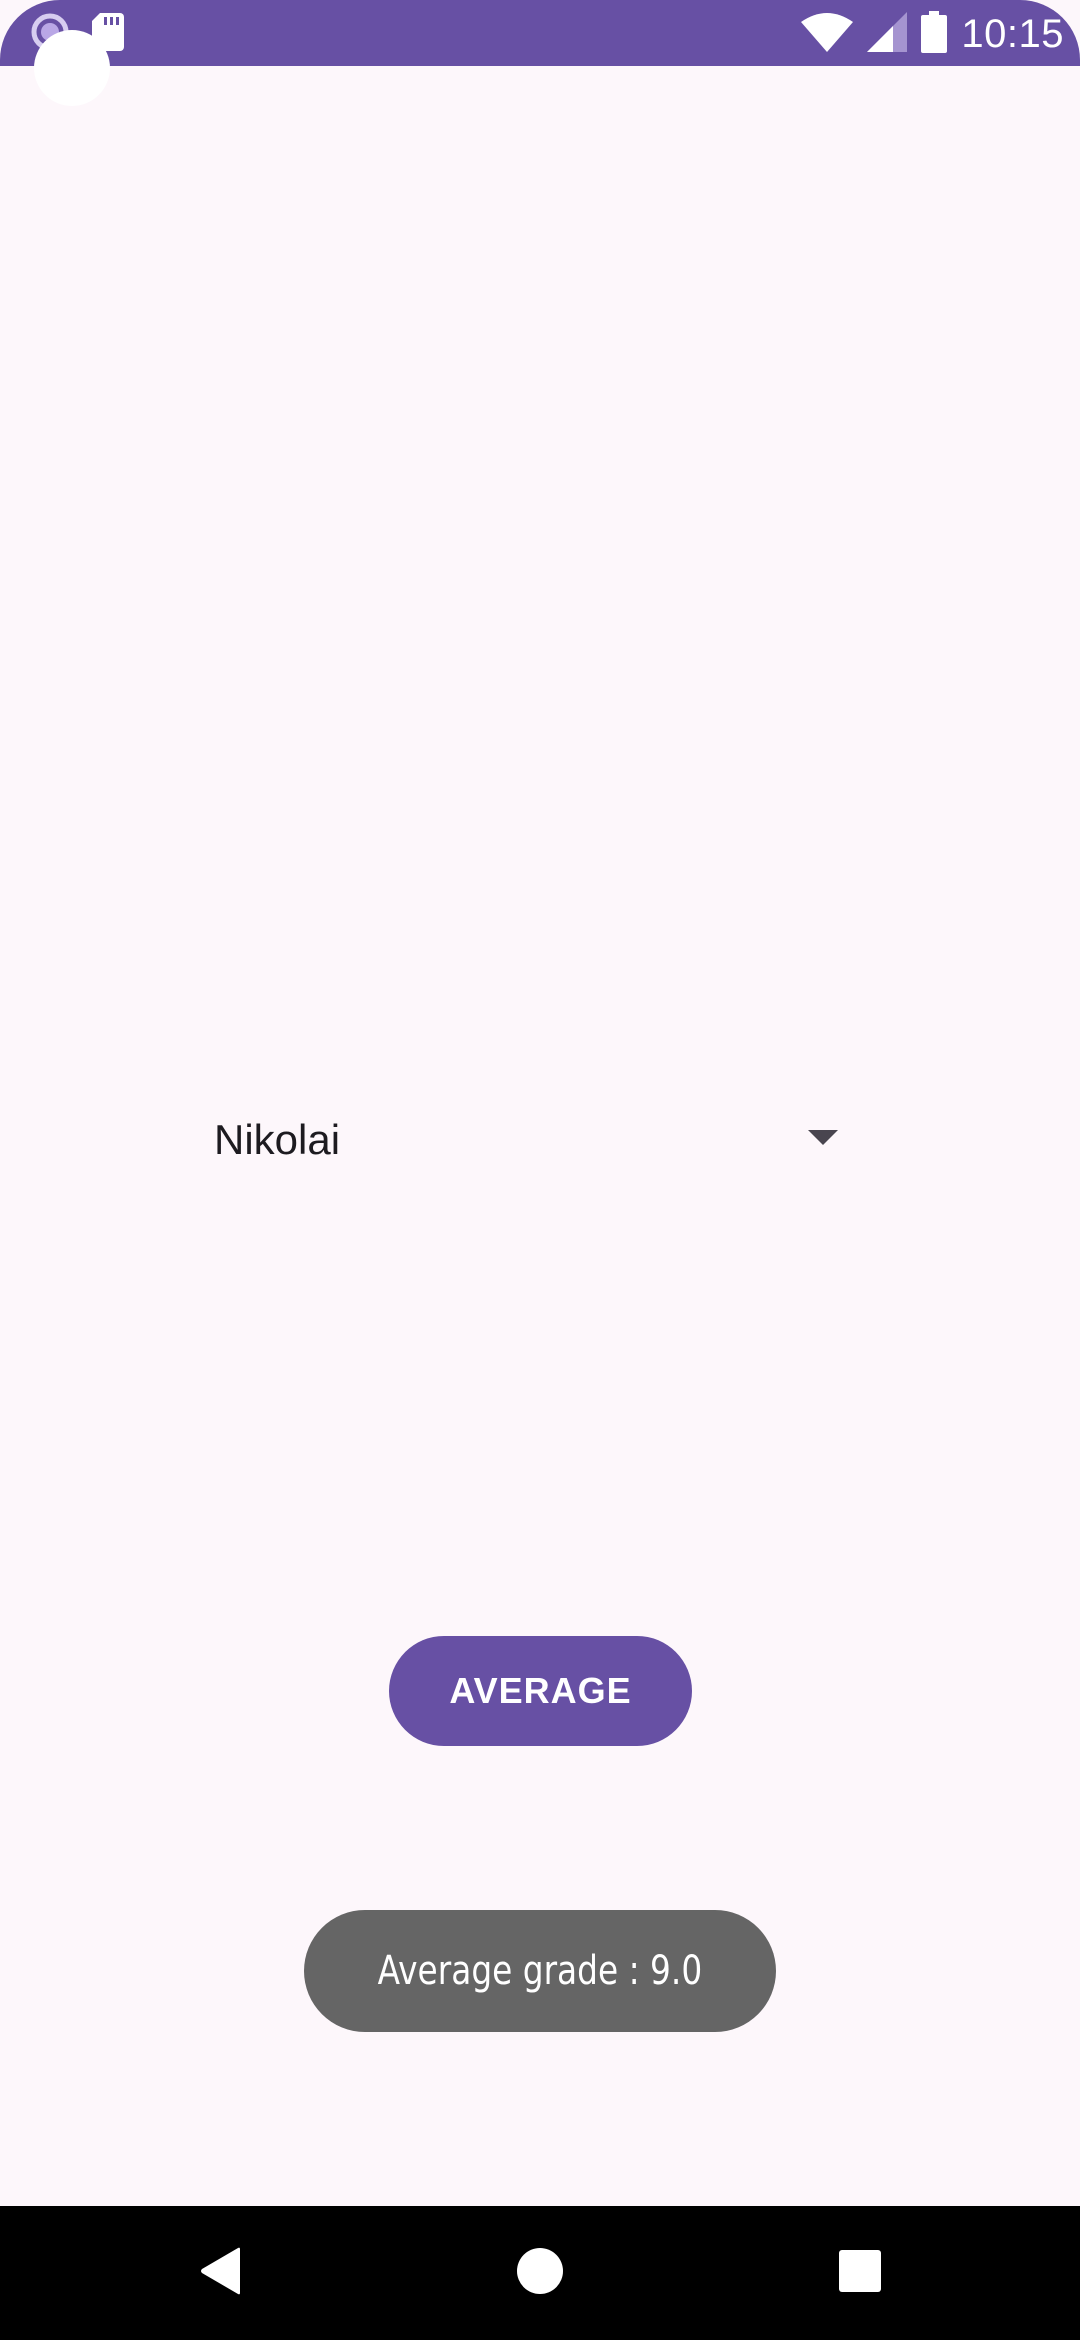 The height and width of the screenshot is (2340, 1080). What do you see at coordinates (540, 33) in the screenshot?
I see `status-bar: 10:15` at bounding box center [540, 33].